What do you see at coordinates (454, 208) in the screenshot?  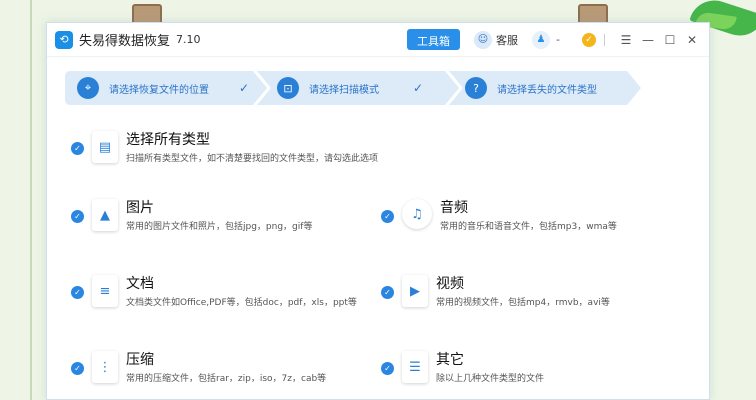 I see `option-title: 音频` at bounding box center [454, 208].